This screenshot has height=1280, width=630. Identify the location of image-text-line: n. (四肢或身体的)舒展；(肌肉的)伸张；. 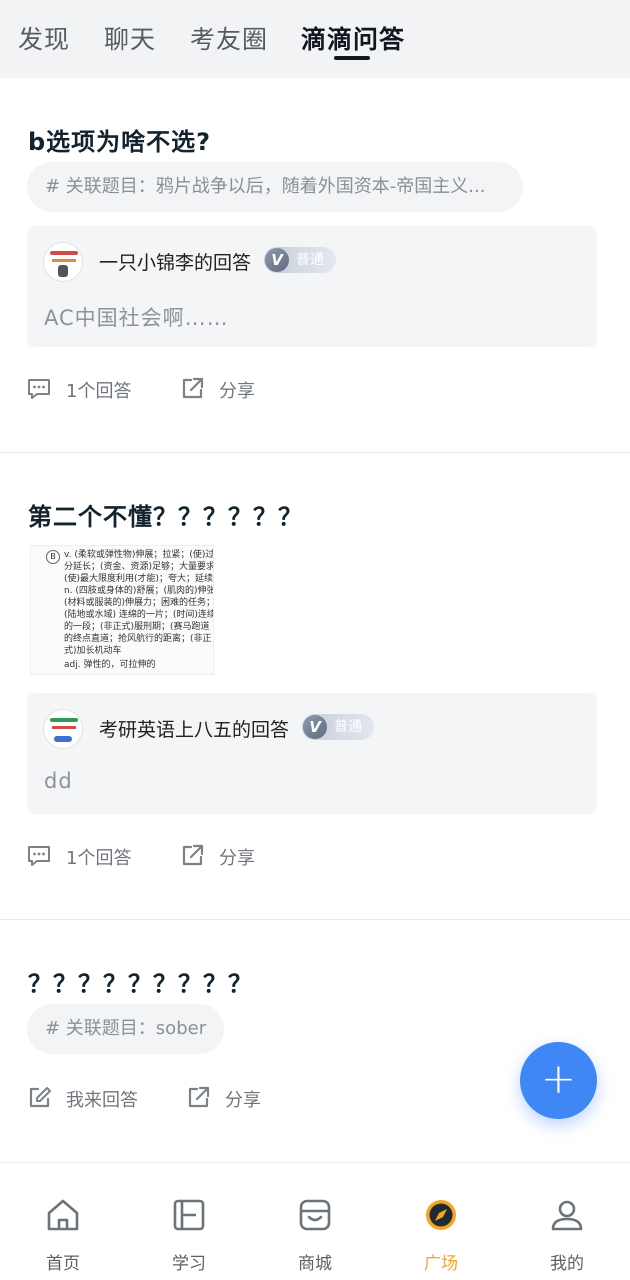
(139, 591).